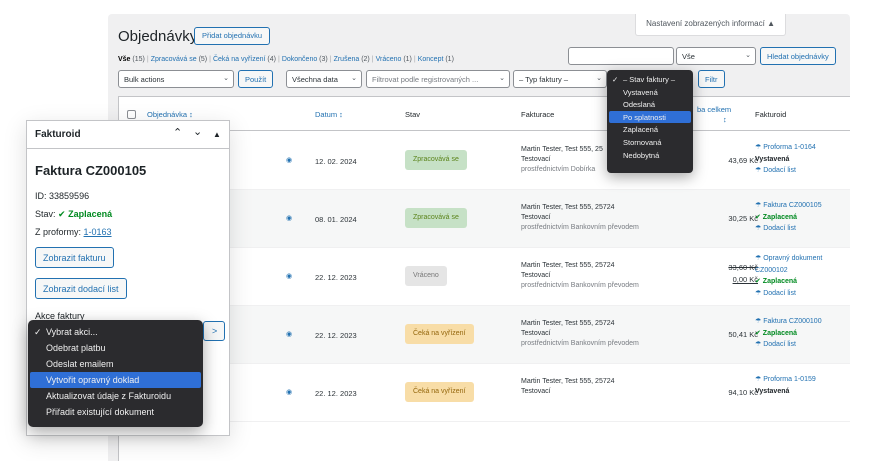  Describe the element at coordinates (711, 79) in the screenshot. I see `filter-button: Filtr` at that location.